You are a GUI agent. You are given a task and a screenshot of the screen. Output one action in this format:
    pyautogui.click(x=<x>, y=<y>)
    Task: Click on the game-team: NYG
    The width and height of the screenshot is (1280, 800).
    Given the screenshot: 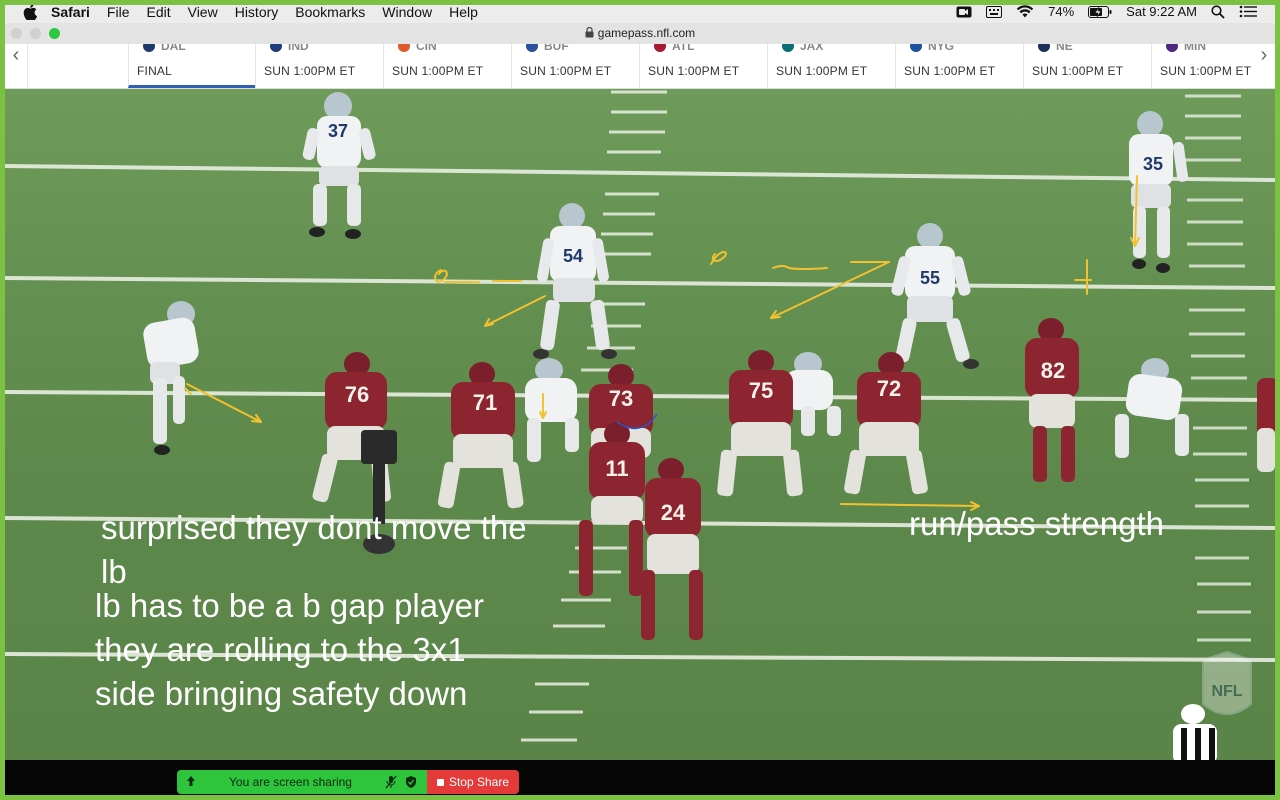 What is the action you would take?
    pyautogui.click(x=941, y=48)
    